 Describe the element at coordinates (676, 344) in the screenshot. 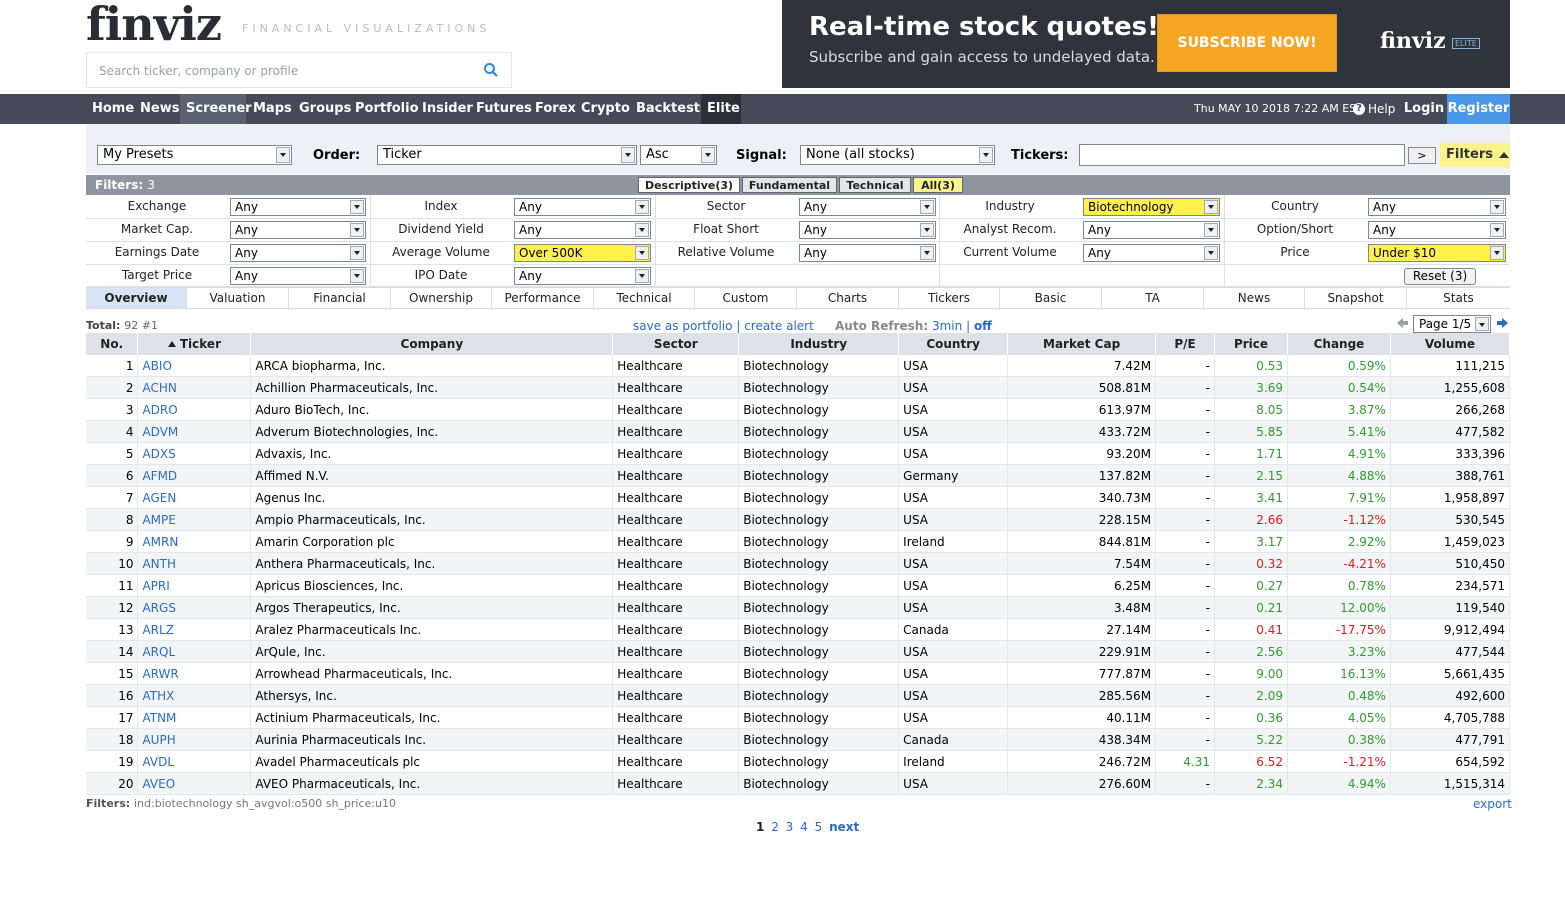

I see `col-header-sector: Sector` at that location.